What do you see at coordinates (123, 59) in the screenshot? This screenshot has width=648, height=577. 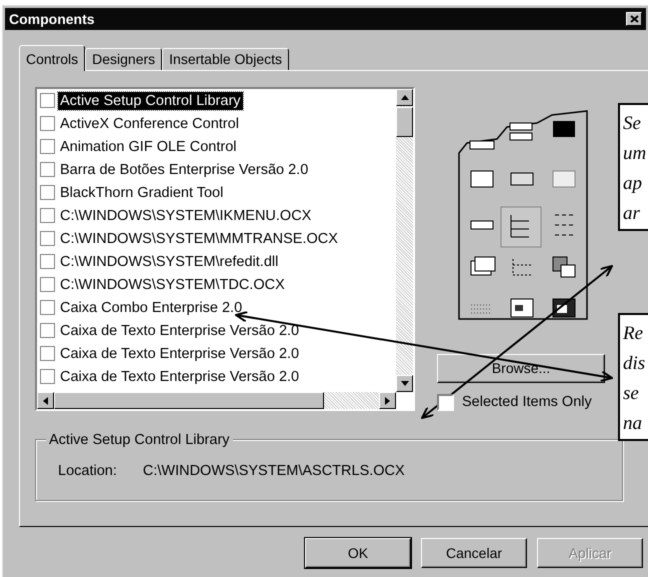 I see `tab: Designers` at bounding box center [123, 59].